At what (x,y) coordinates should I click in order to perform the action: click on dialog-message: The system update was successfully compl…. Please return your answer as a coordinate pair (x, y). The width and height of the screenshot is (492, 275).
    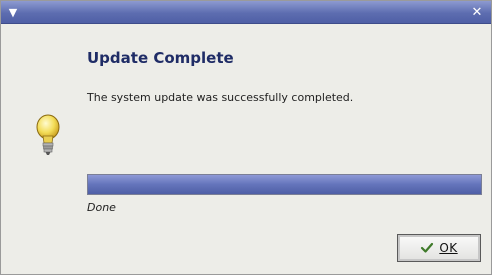
    Looking at the image, I should click on (220, 97).